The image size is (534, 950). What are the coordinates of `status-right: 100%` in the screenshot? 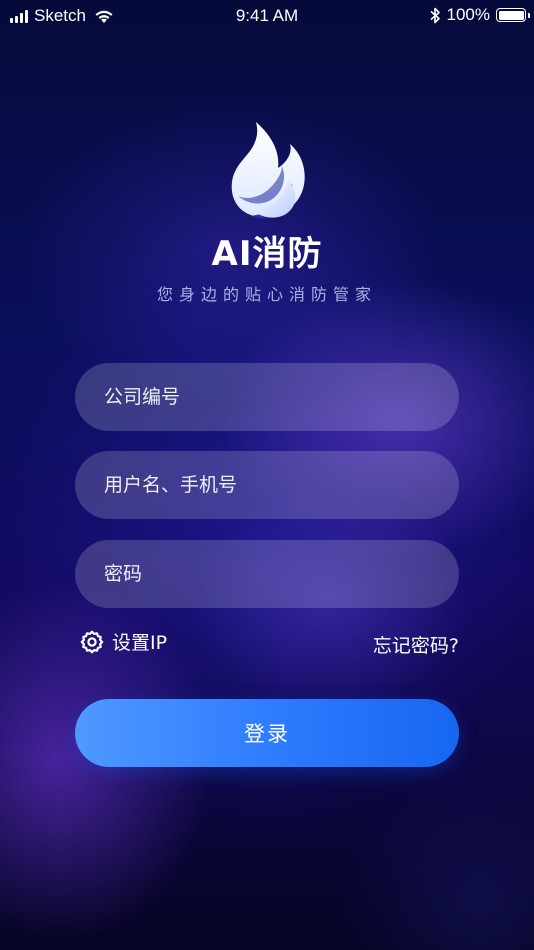 It's located at (479, 15).